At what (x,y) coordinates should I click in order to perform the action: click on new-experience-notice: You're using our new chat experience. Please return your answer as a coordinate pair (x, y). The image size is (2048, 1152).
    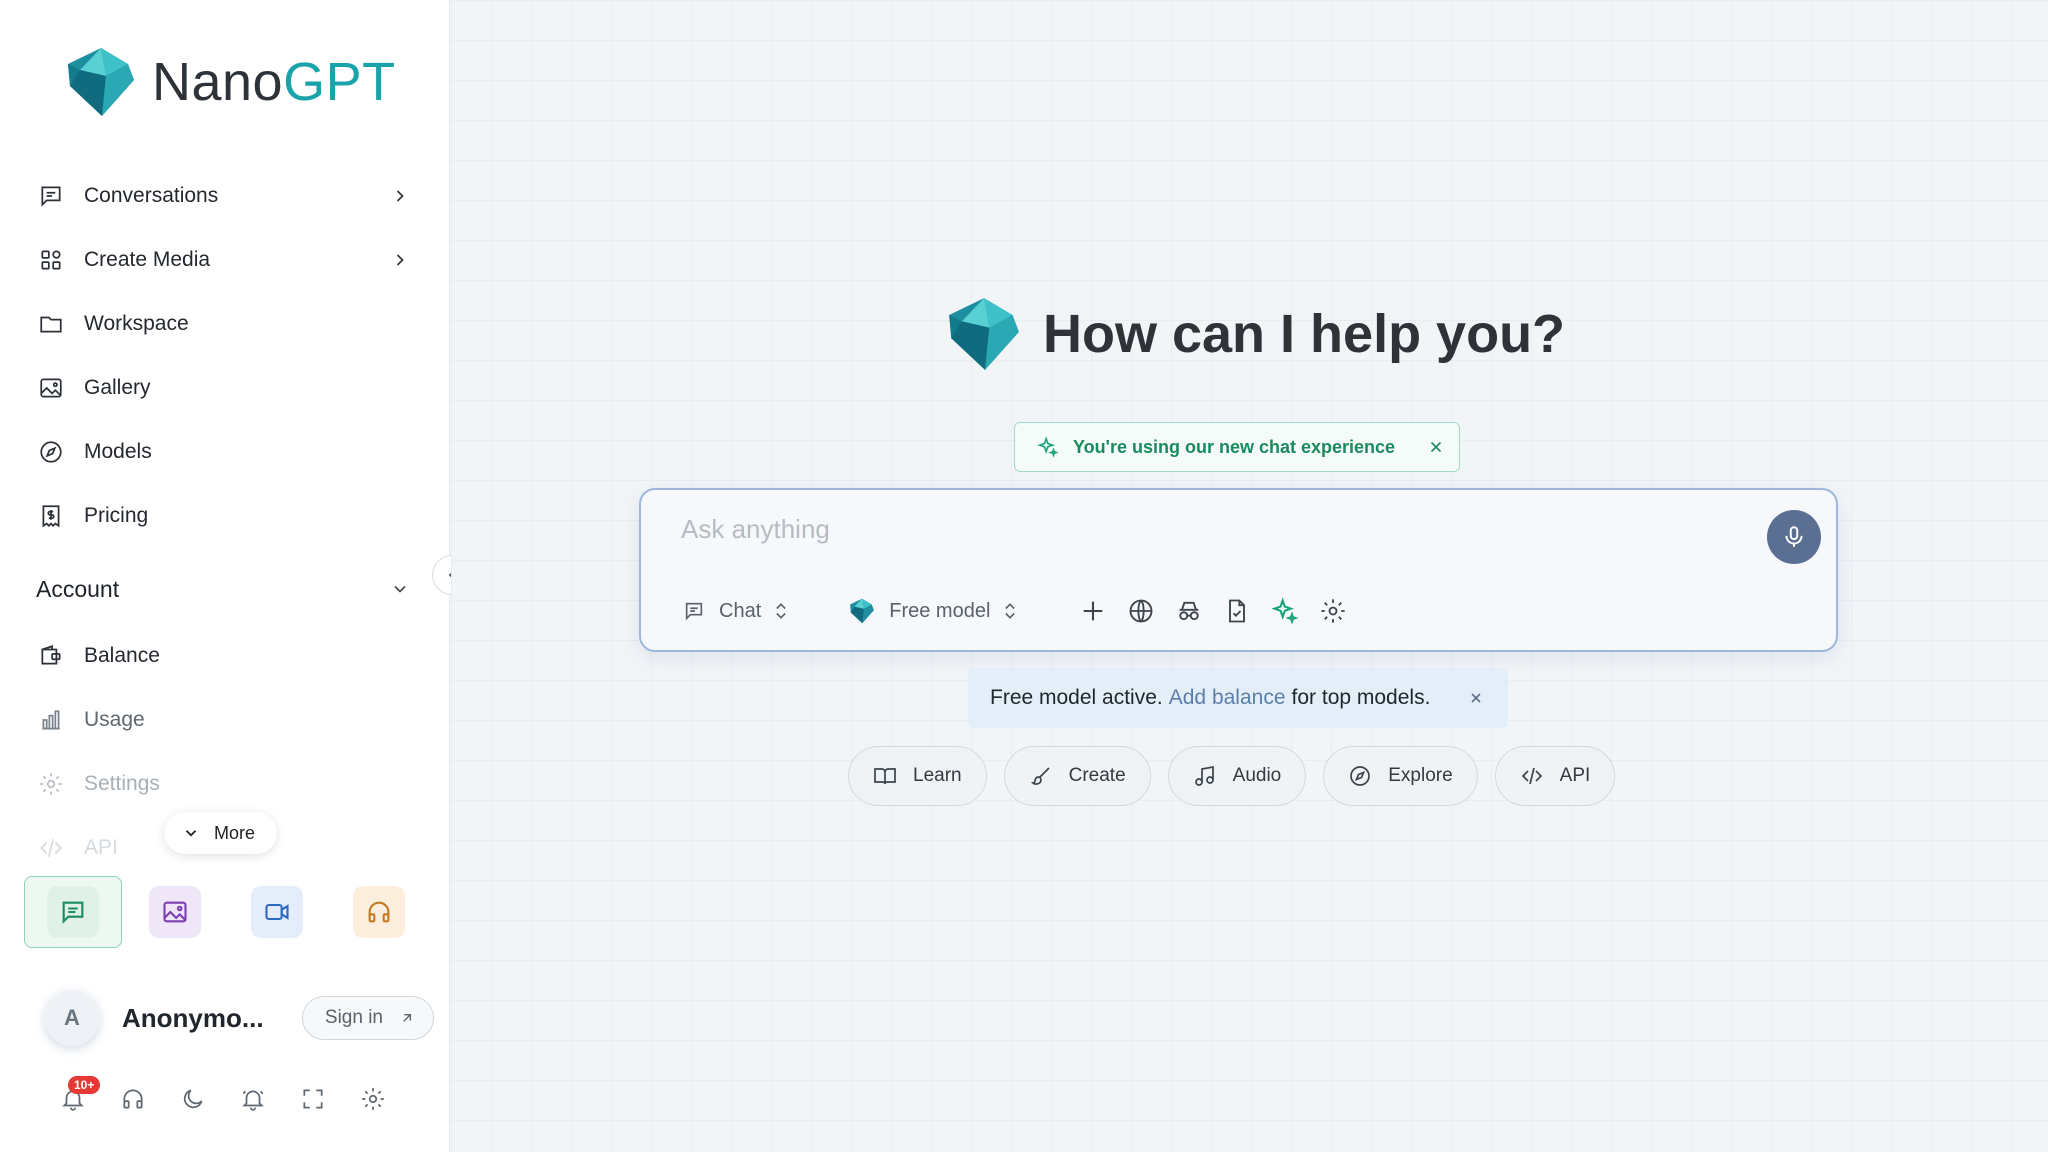
    Looking at the image, I should click on (1237, 447).